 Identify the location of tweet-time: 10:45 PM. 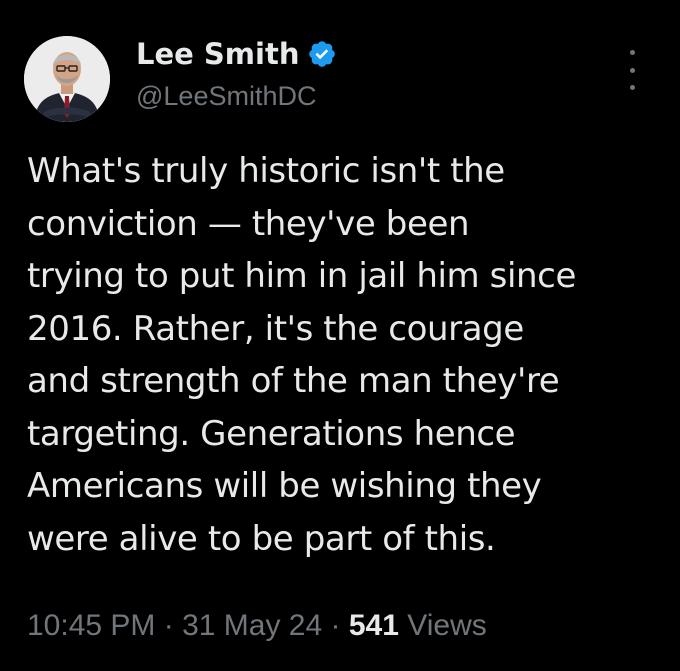
(91, 625).